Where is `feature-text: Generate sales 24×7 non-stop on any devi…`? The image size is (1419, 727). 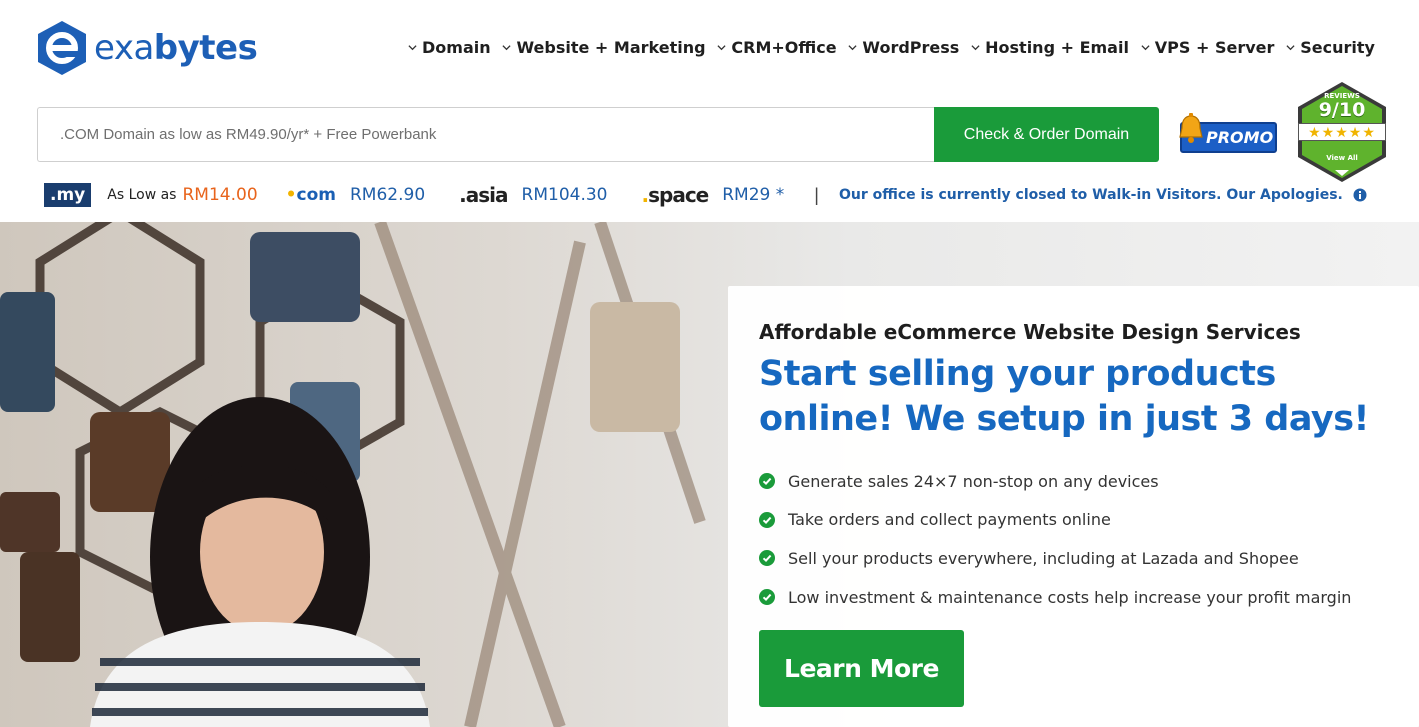 feature-text: Generate sales 24×7 non-stop on any devi… is located at coordinates (973, 481).